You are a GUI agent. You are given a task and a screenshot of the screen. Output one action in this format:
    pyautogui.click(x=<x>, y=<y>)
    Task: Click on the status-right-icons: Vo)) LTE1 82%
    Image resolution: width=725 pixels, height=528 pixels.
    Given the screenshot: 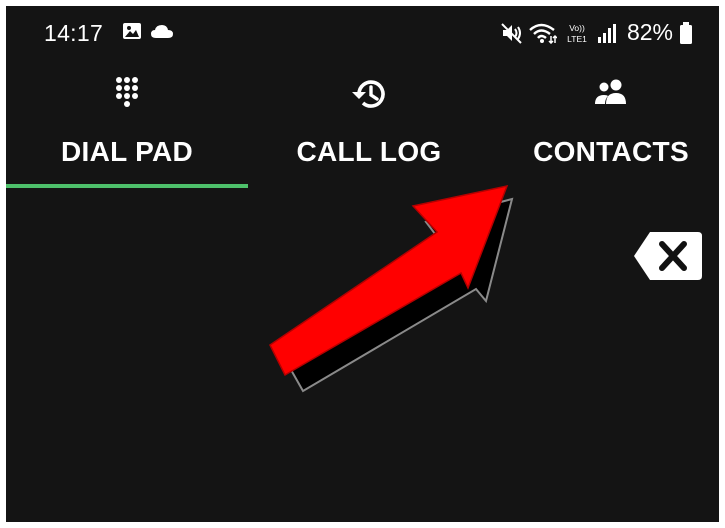 What is the action you would take?
    pyautogui.click(x=597, y=32)
    